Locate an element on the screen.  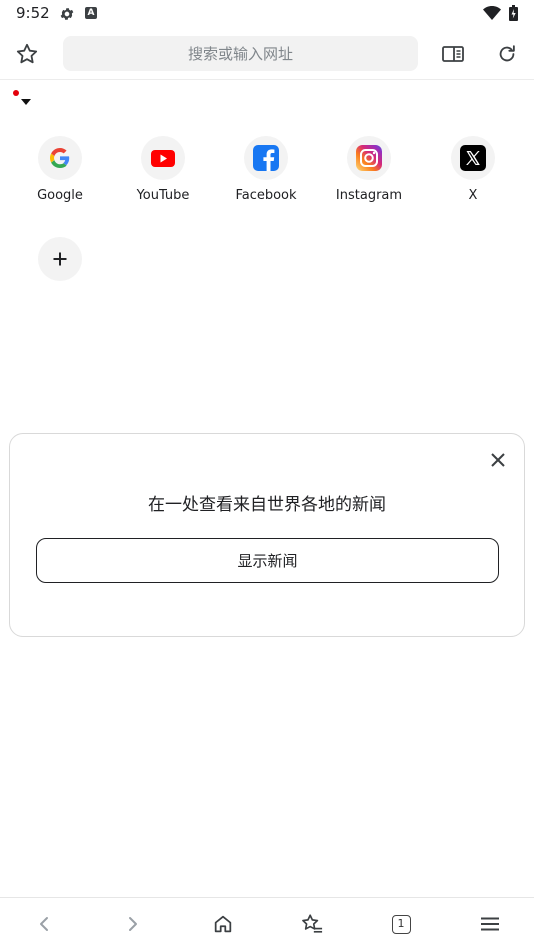
menu-icon is located at coordinates (490, 924).